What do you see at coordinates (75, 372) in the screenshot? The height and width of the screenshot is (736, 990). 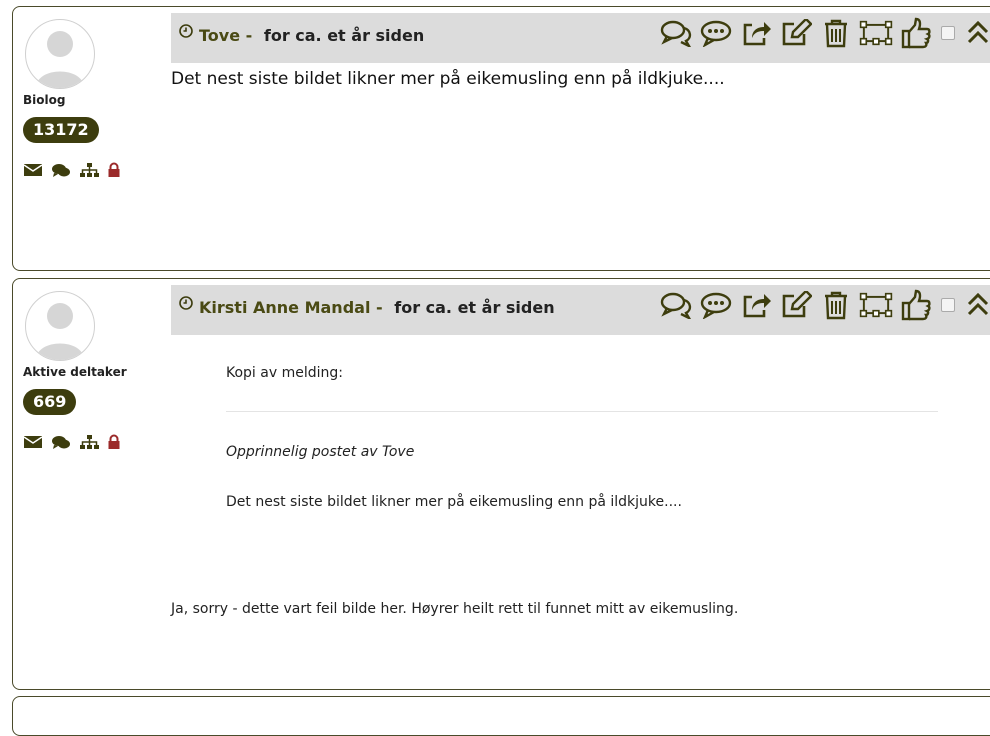 I see `user-rank: Aktive deltaker` at bounding box center [75, 372].